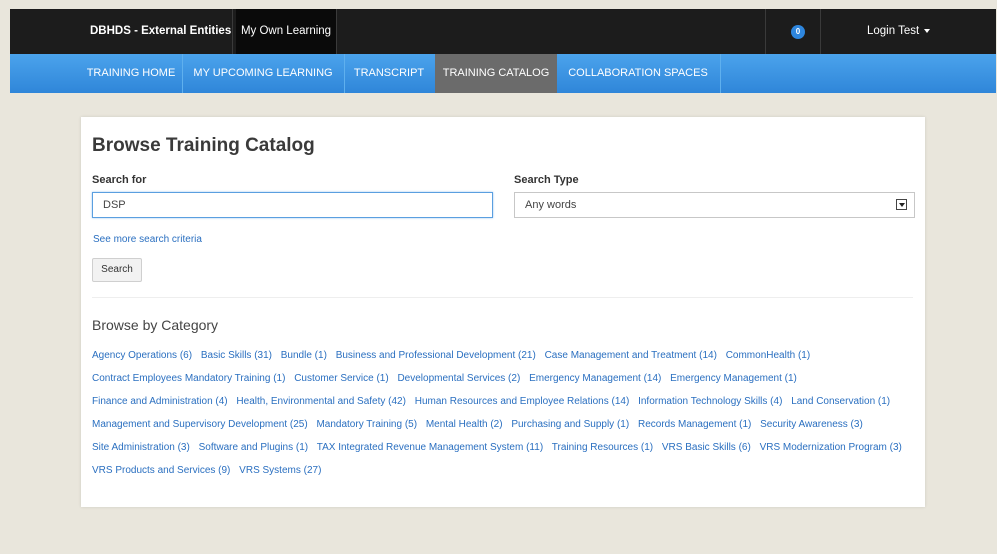  What do you see at coordinates (147, 239) in the screenshot?
I see `more-search-criteria-link: See more search criteria` at bounding box center [147, 239].